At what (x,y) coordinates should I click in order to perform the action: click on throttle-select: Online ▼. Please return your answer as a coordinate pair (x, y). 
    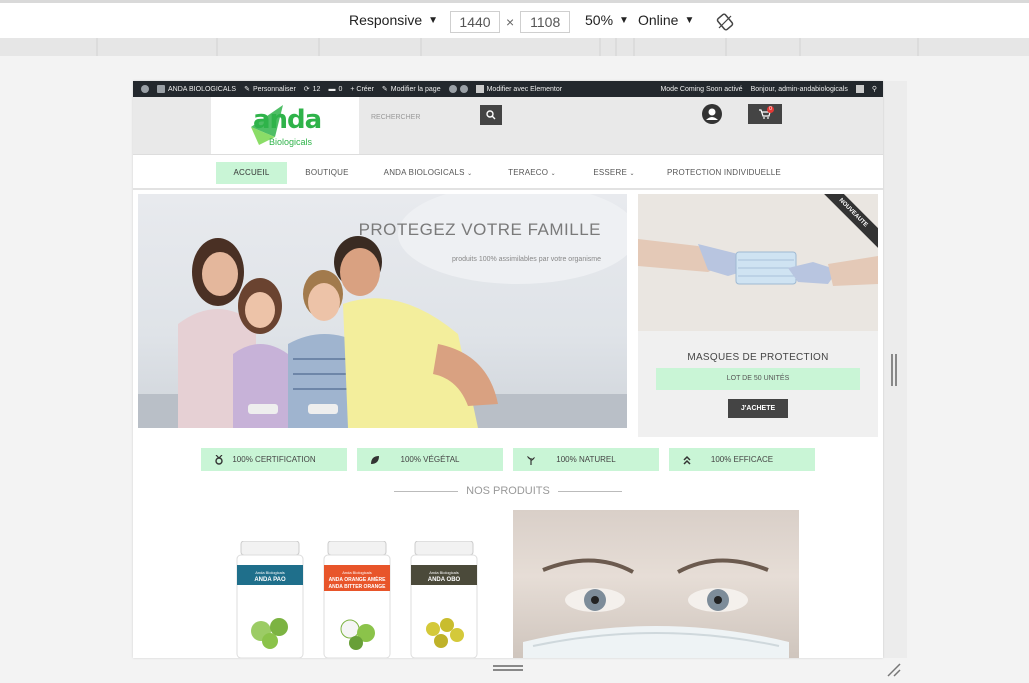
    Looking at the image, I should click on (666, 20).